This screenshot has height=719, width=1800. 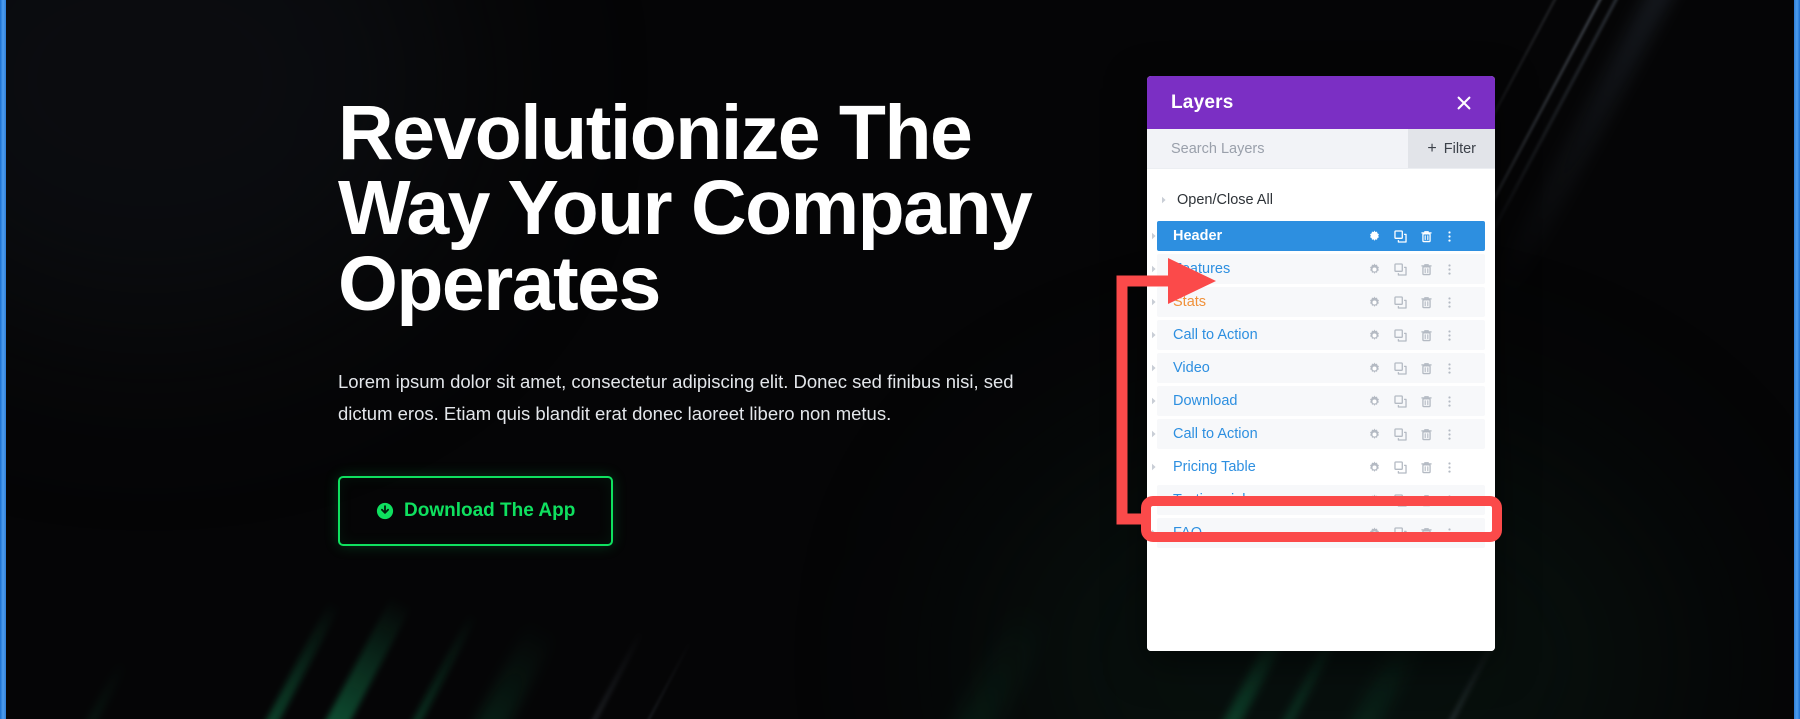 I want to click on layer-row: Features, so click(x=1318, y=269).